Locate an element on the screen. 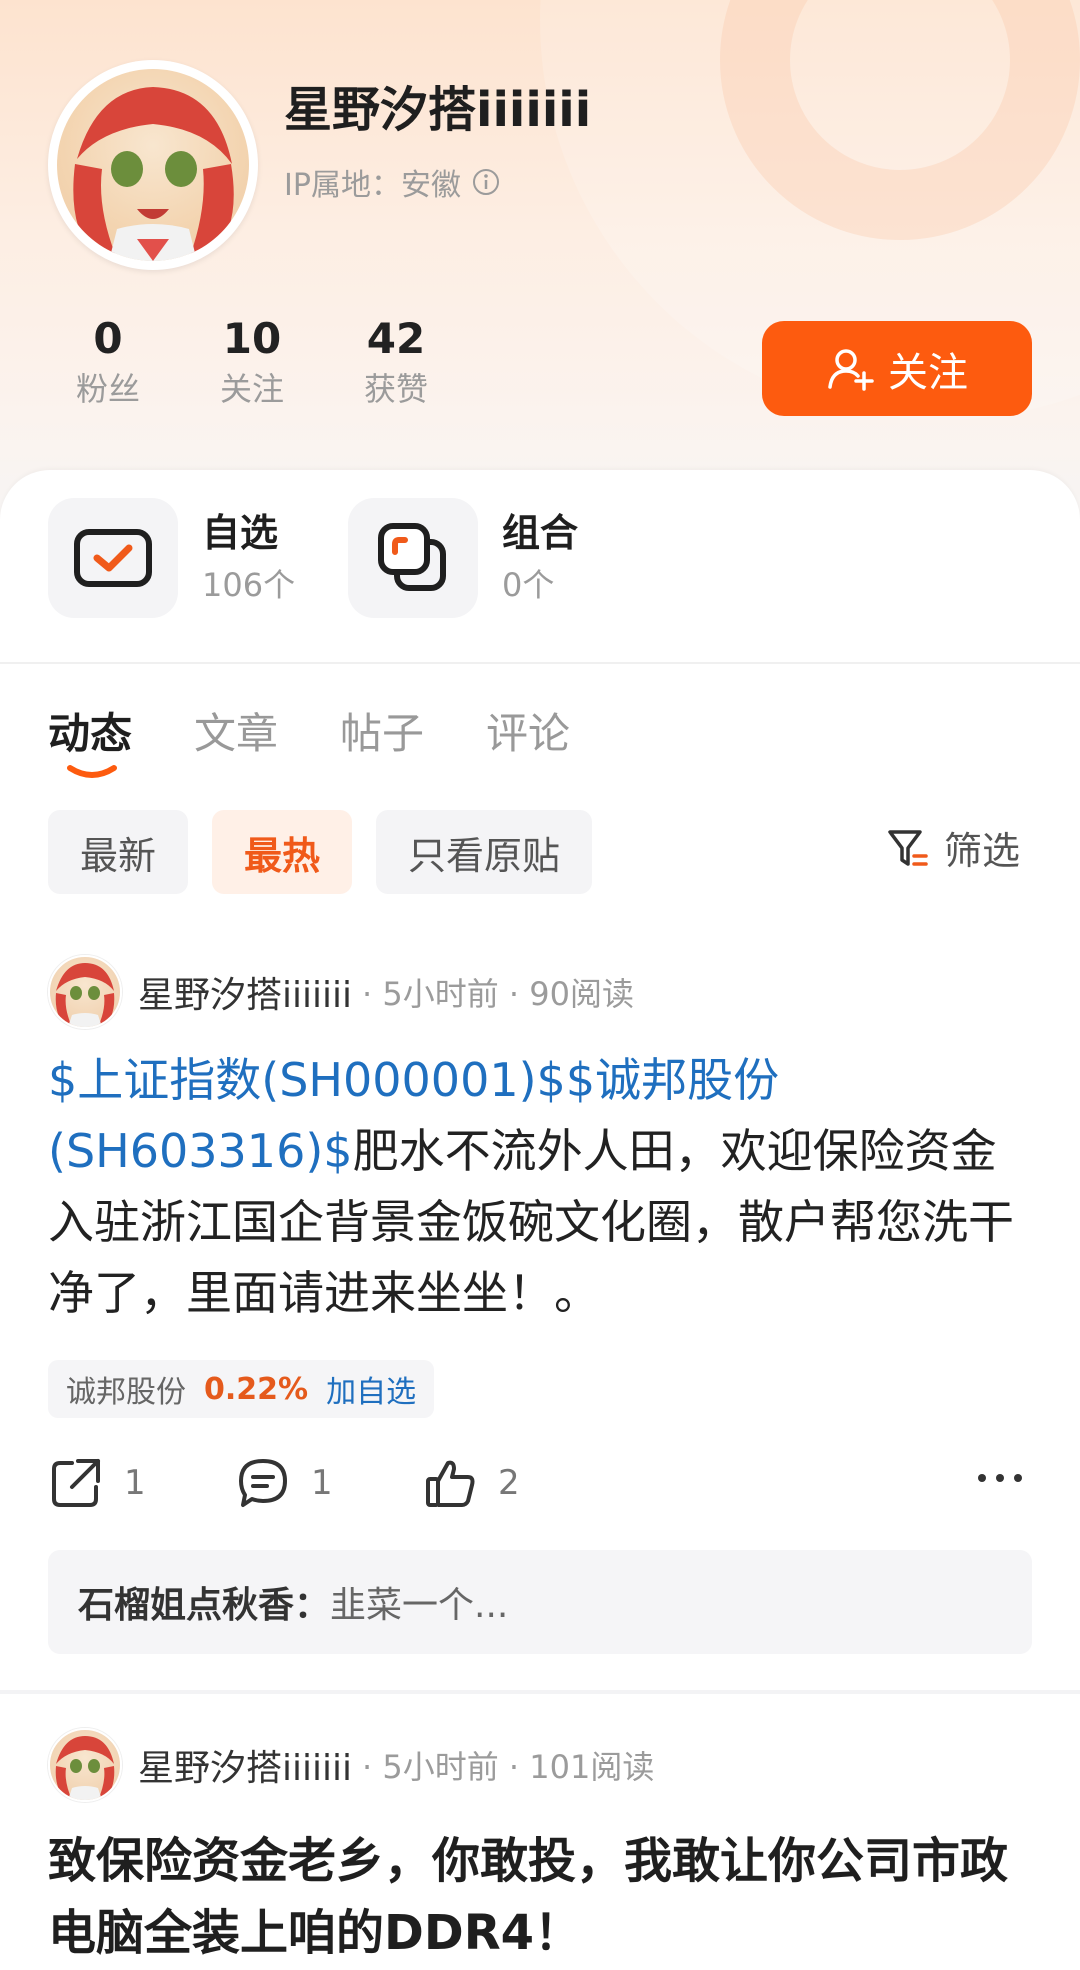  stock-tag: 诚邦股份 0.22% 加自选 is located at coordinates (241, 1389).